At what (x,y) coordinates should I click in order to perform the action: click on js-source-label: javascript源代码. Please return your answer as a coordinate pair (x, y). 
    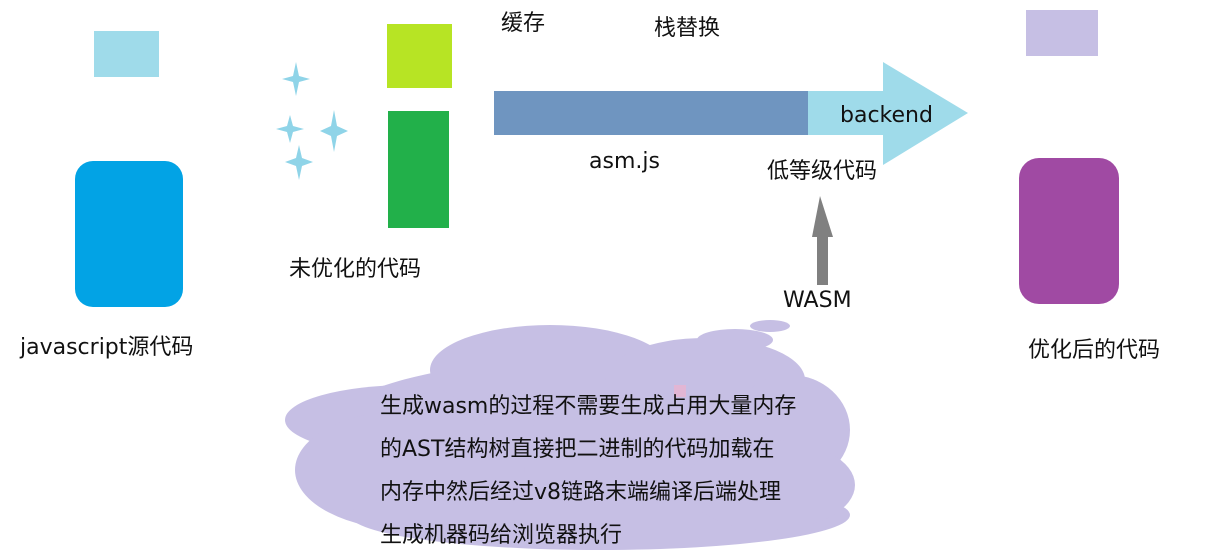
    Looking at the image, I should click on (107, 347).